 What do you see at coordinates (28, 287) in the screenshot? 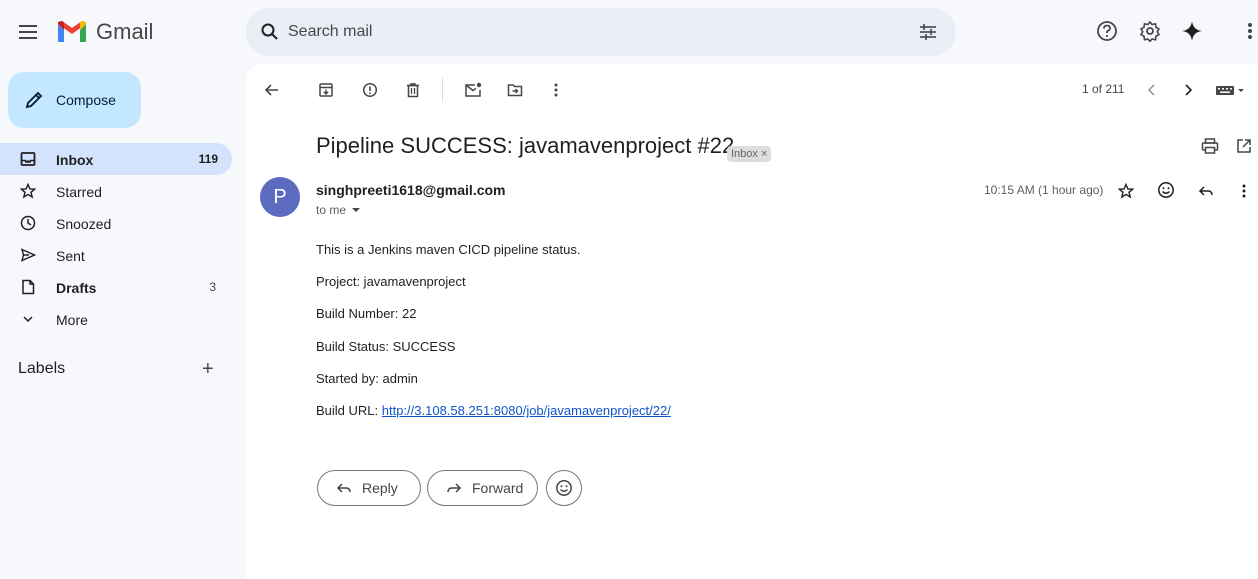
I see `draft-icon` at bounding box center [28, 287].